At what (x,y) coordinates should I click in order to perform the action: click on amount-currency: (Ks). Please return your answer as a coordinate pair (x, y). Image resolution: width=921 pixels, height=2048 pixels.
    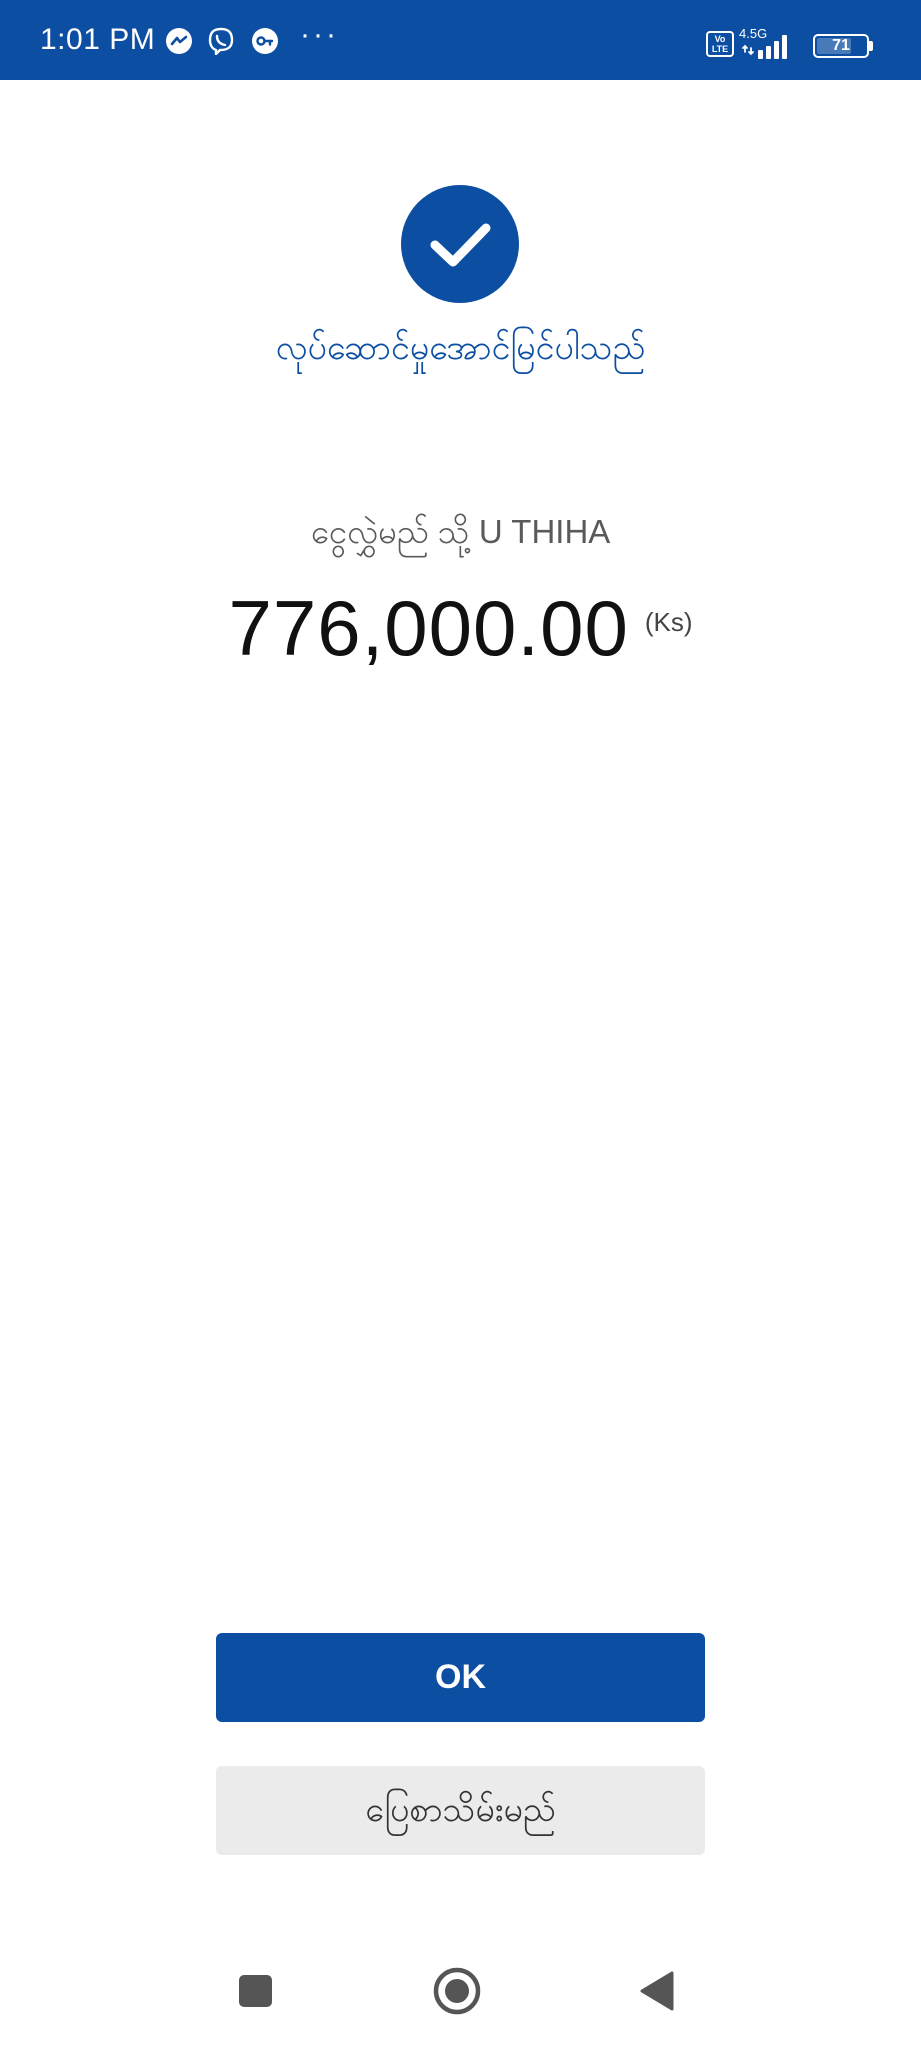
    Looking at the image, I should click on (668, 622).